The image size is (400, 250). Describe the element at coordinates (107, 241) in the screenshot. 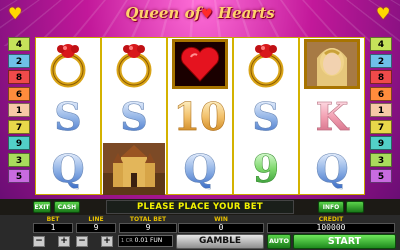

I see `line-increase-button: +` at that location.